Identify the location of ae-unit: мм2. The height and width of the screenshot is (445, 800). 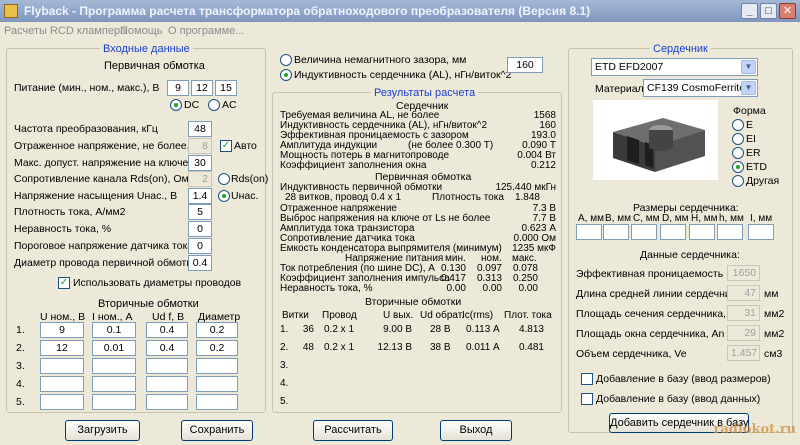
(774, 314).